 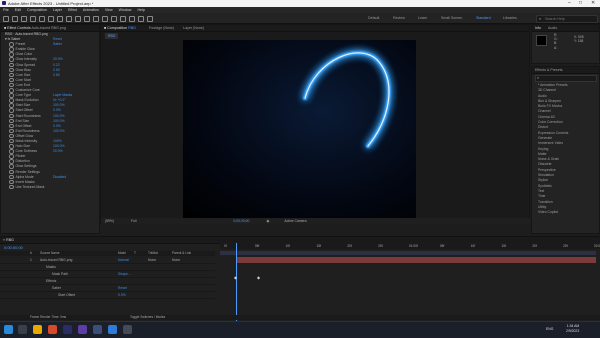 What do you see at coordinates (152, 260) in the screenshot?
I see `layer-trkmat: None` at bounding box center [152, 260].